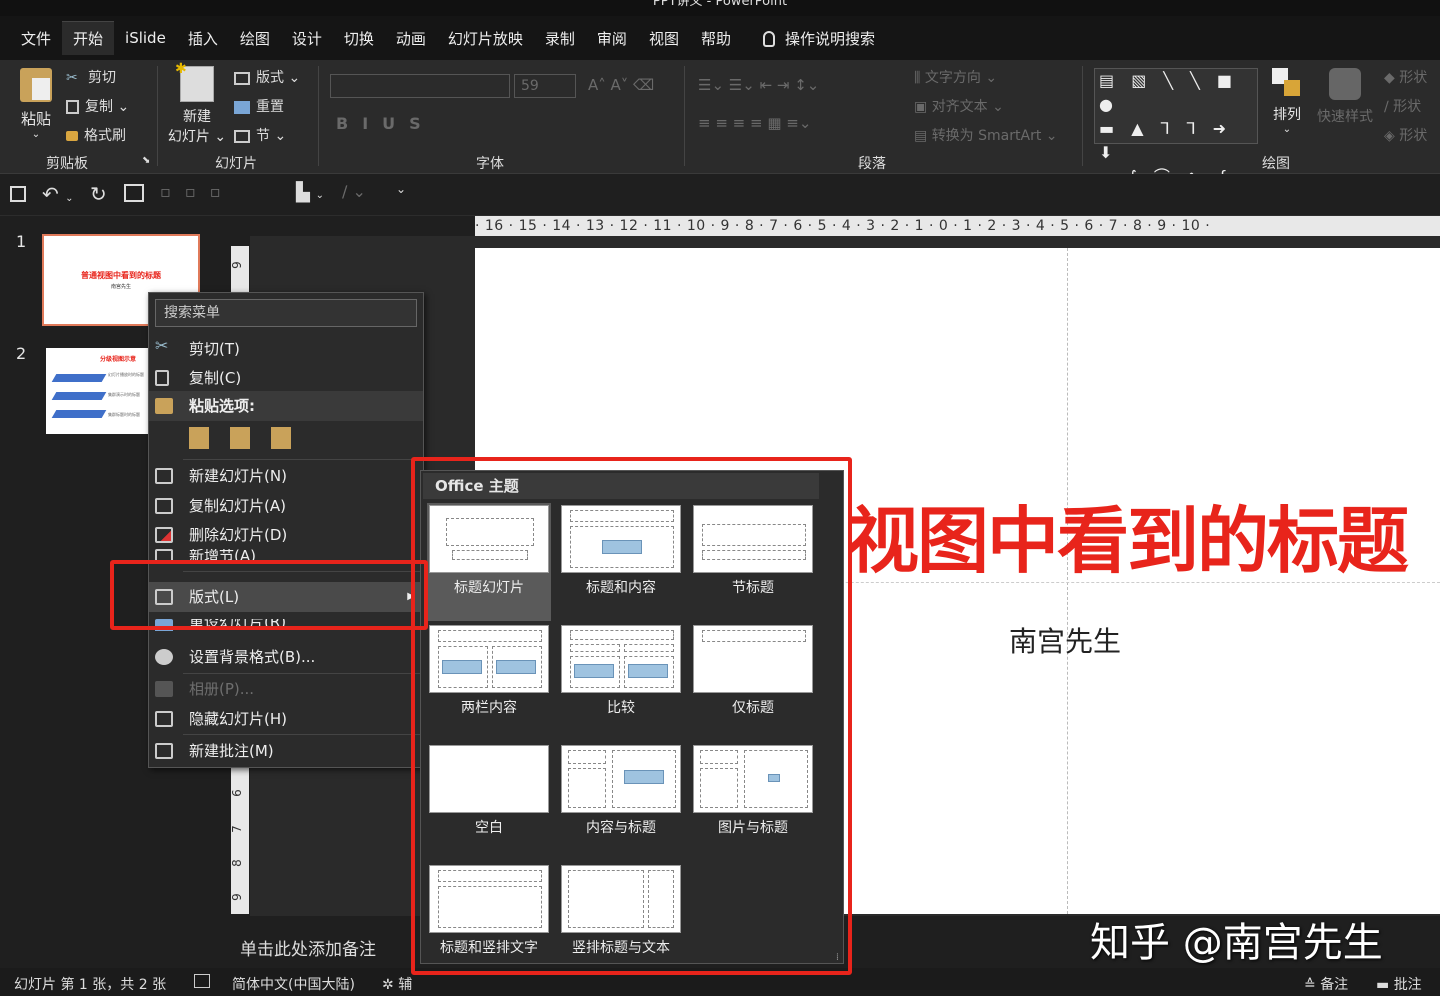  I want to click on spellcheck-icon, so click(202, 981).